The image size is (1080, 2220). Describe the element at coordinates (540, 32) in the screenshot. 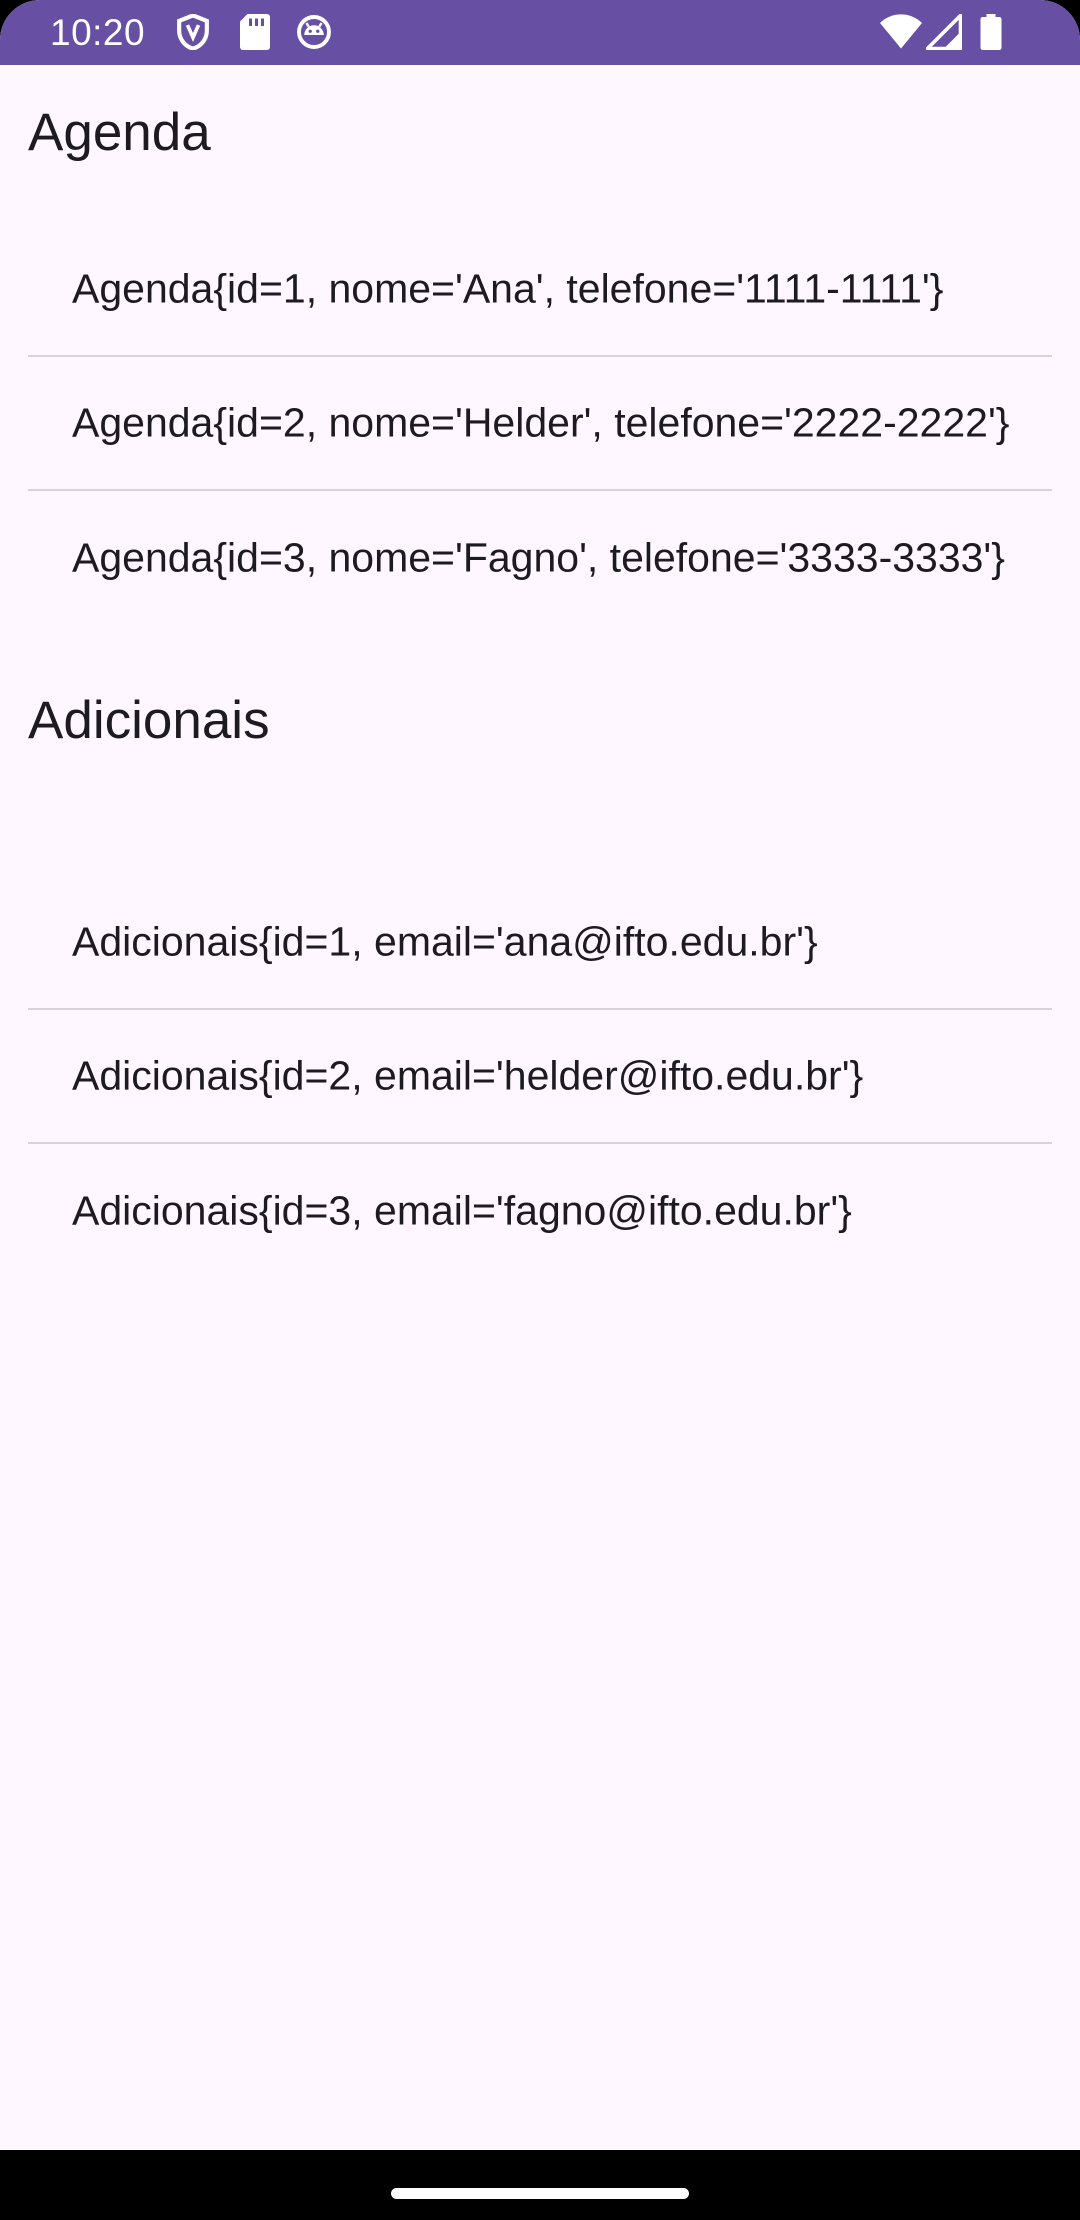

I see `status-bar: 10:20` at that location.